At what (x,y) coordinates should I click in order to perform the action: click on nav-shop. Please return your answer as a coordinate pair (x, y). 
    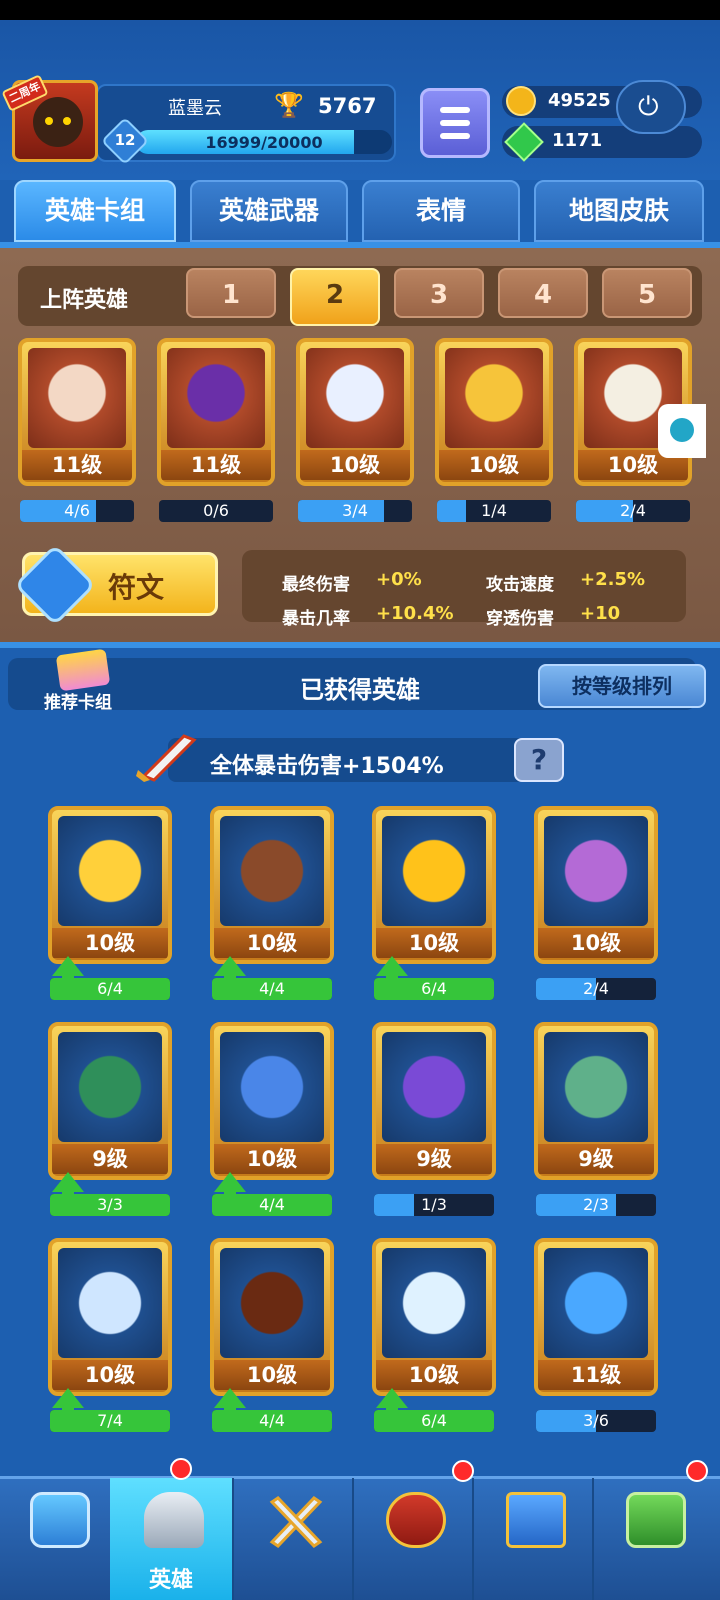
    Looking at the image, I should click on (59, 1539).